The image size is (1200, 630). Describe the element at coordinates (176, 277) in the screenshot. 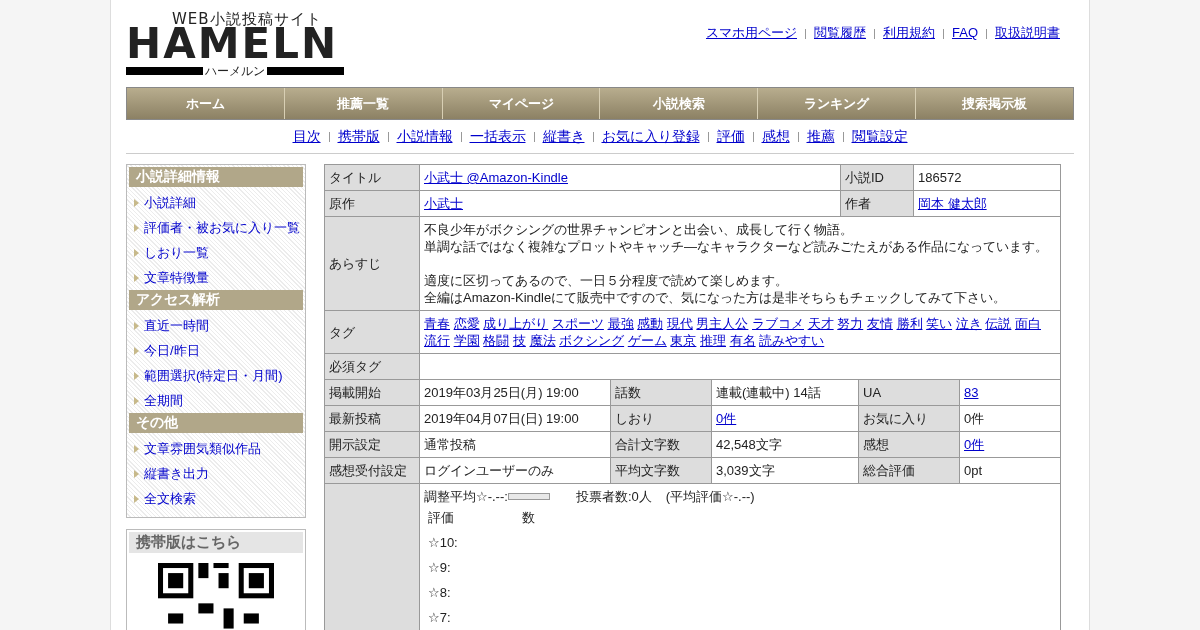

I see `sidebar-link: 文章特徴量` at that location.